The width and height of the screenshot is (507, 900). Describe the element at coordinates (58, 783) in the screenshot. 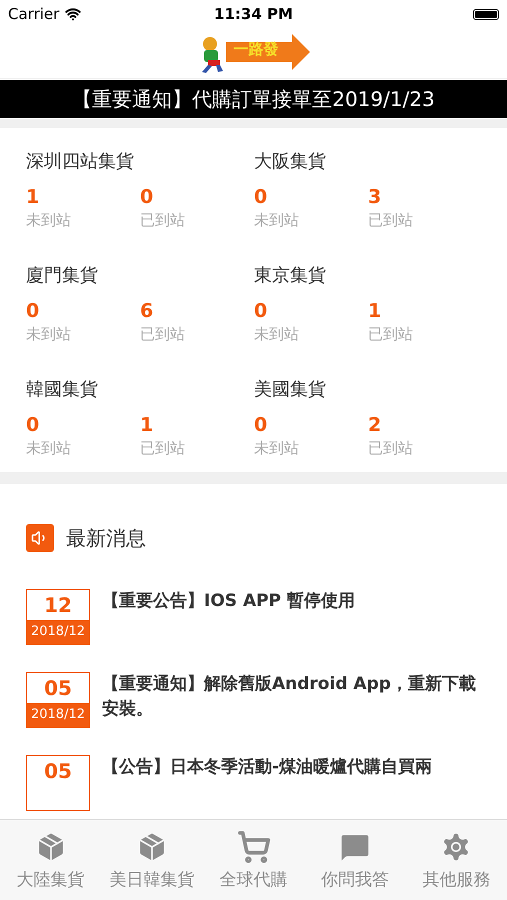

I see `date-badge: 05` at that location.